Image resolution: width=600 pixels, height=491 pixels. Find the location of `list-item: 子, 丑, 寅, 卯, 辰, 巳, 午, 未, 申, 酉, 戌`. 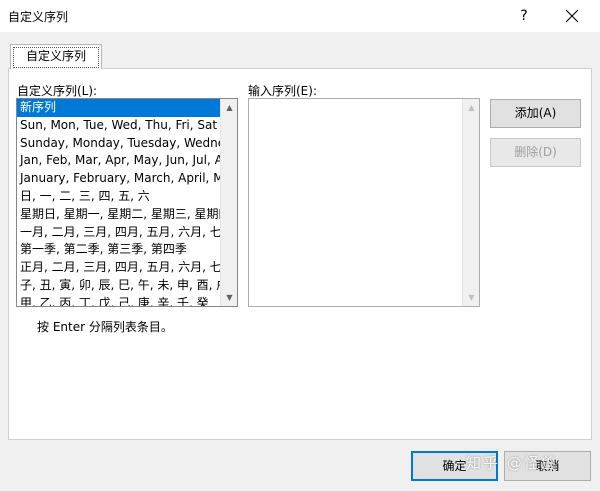

list-item: 子, 丑, 寅, 卯, 辰, 巳, 午, 未, 申, 酉, 戌 is located at coordinates (118, 286).